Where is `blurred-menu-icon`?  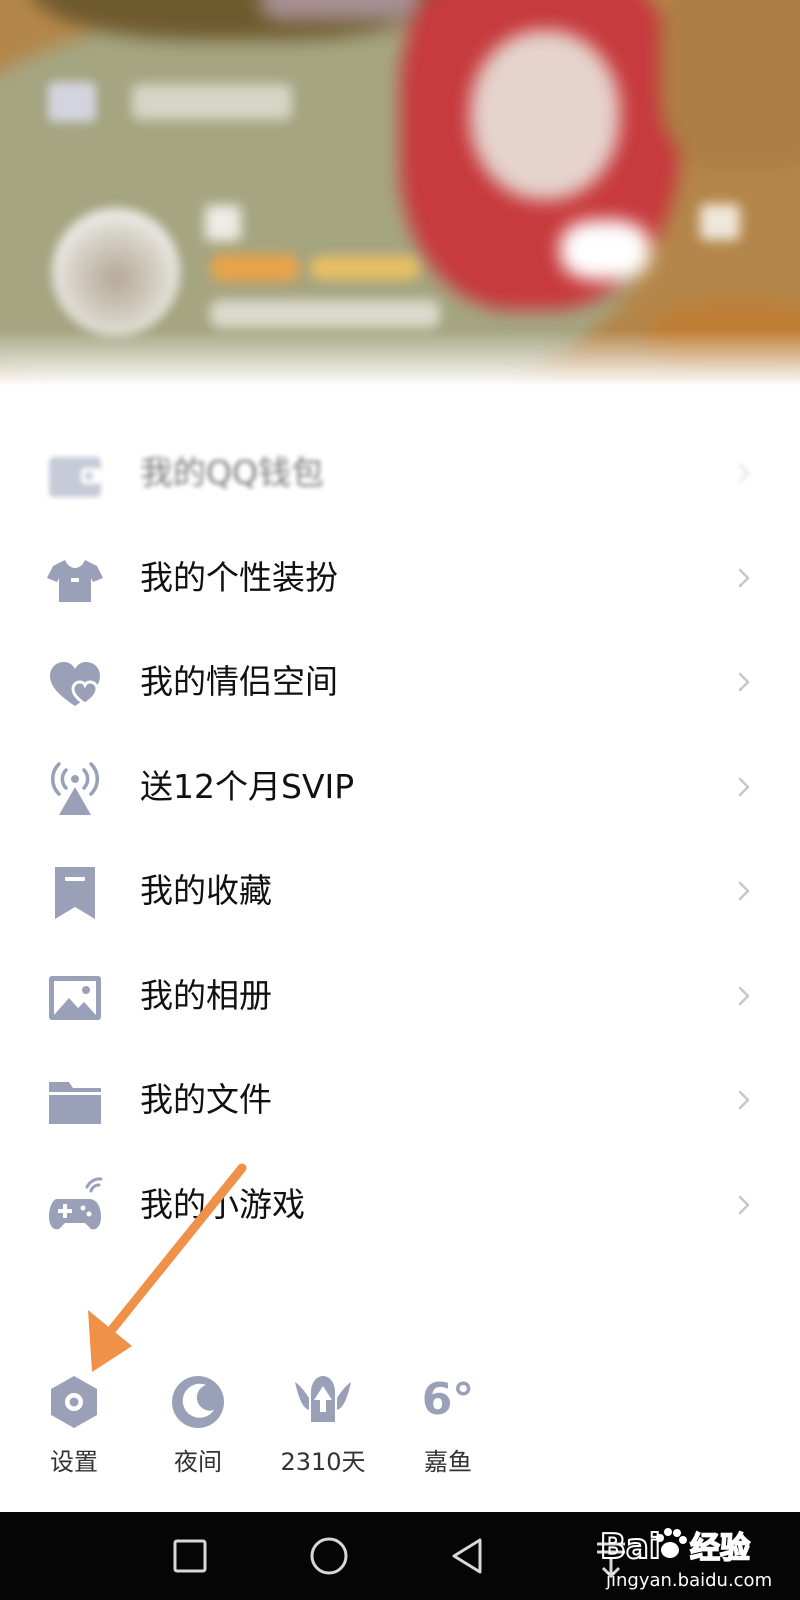 blurred-menu-icon is located at coordinates (72, 102).